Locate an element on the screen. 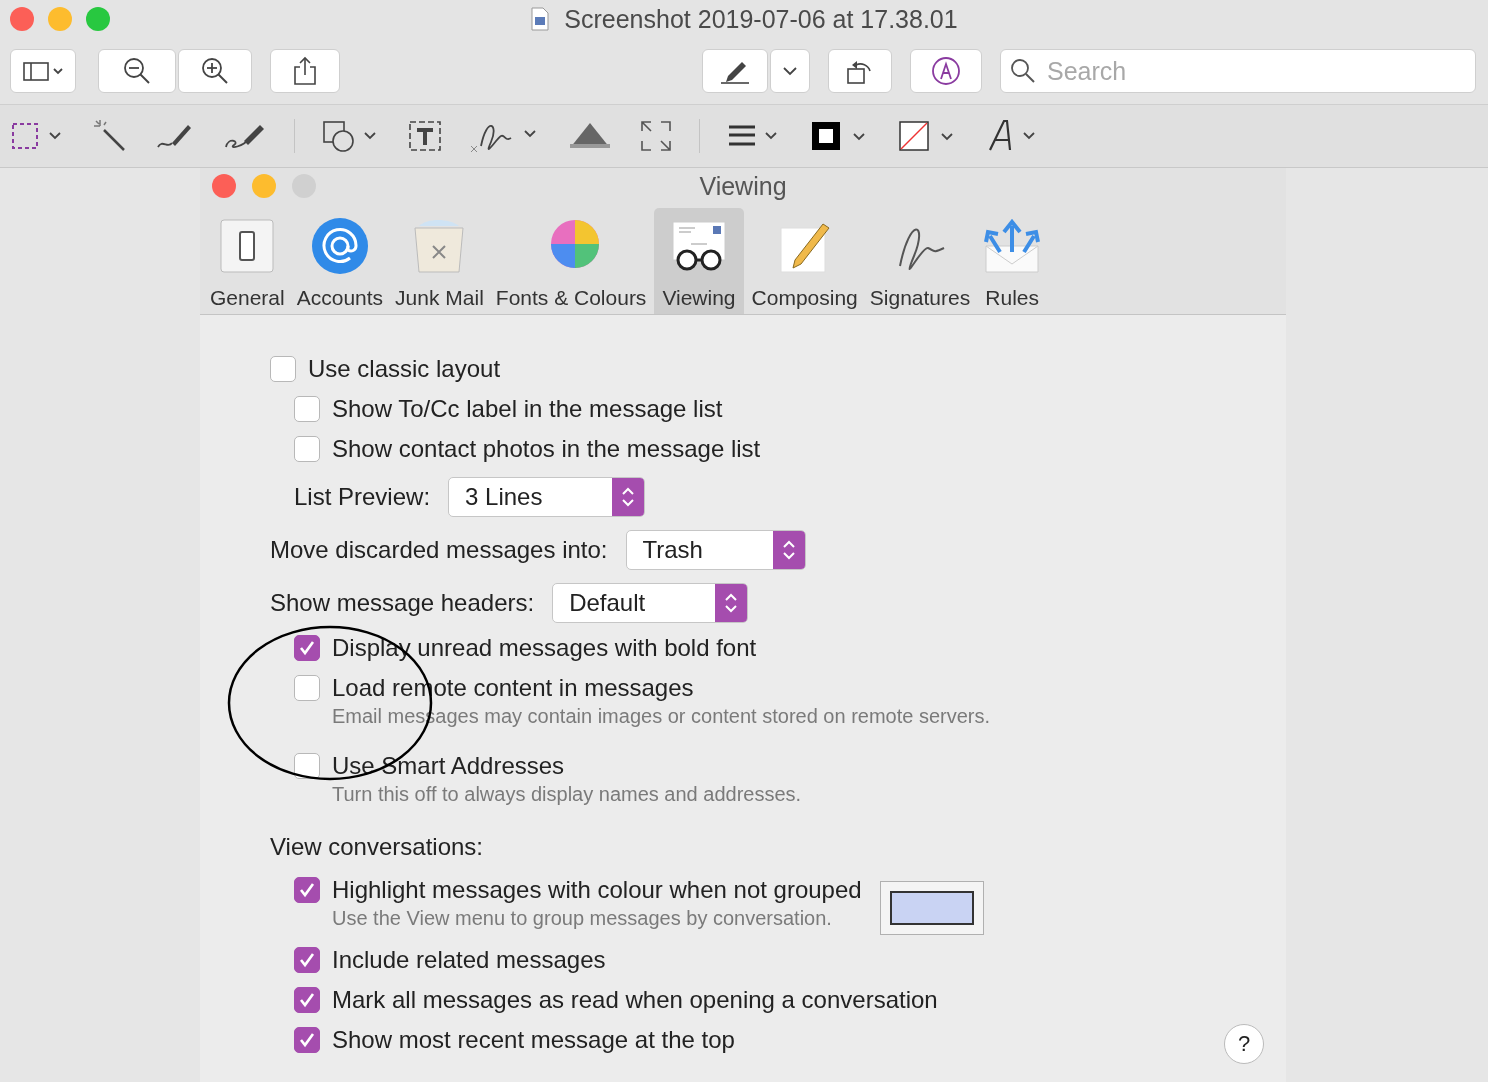 This screenshot has height=1082, width=1488. zoom-out-icon is located at coordinates (137, 71).